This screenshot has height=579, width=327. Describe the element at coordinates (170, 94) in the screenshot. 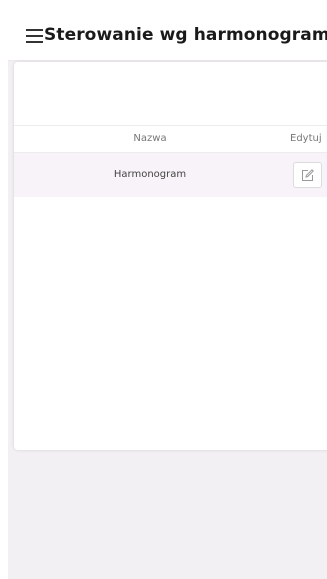

I see `card-toolbar-area` at that location.